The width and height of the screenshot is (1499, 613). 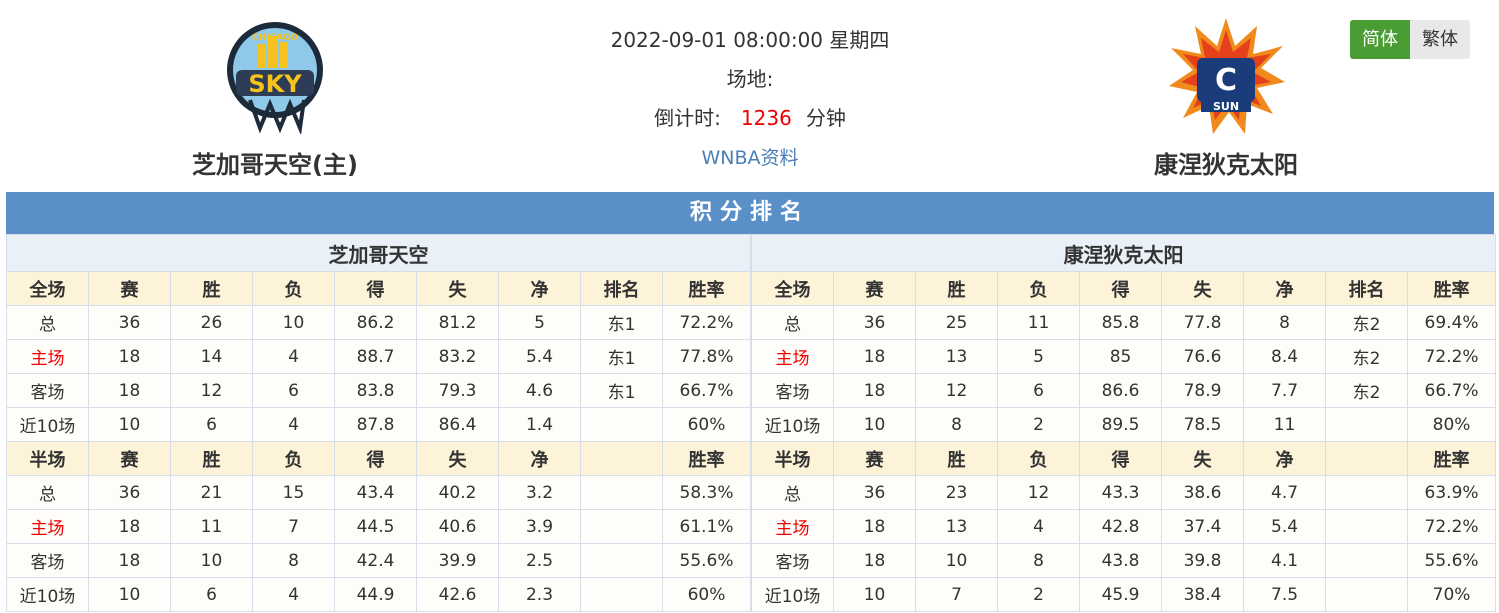 I want to click on table-cell: 77.8%, so click(x=706, y=356).